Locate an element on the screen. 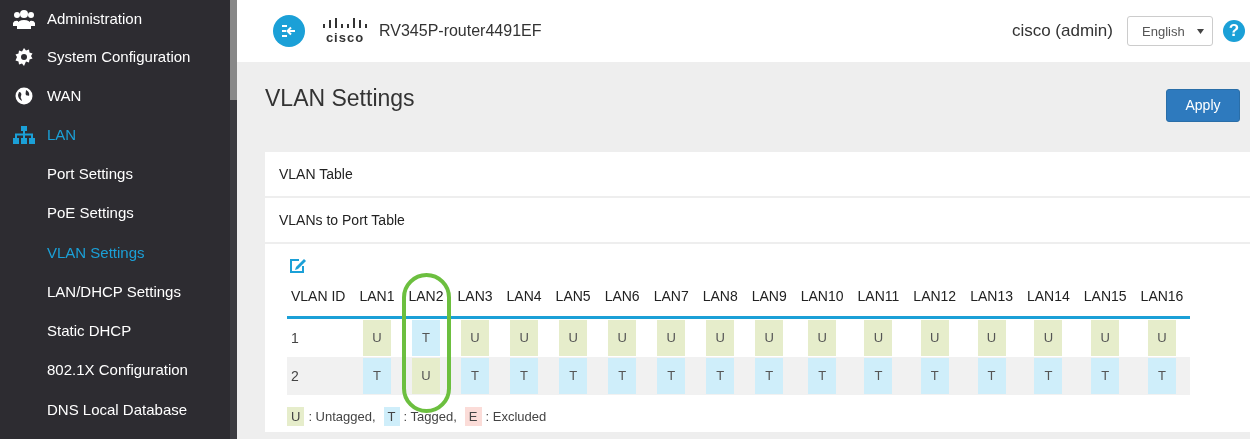 The width and height of the screenshot is (1250, 439). column-header: LAN16 is located at coordinates (1162, 296).